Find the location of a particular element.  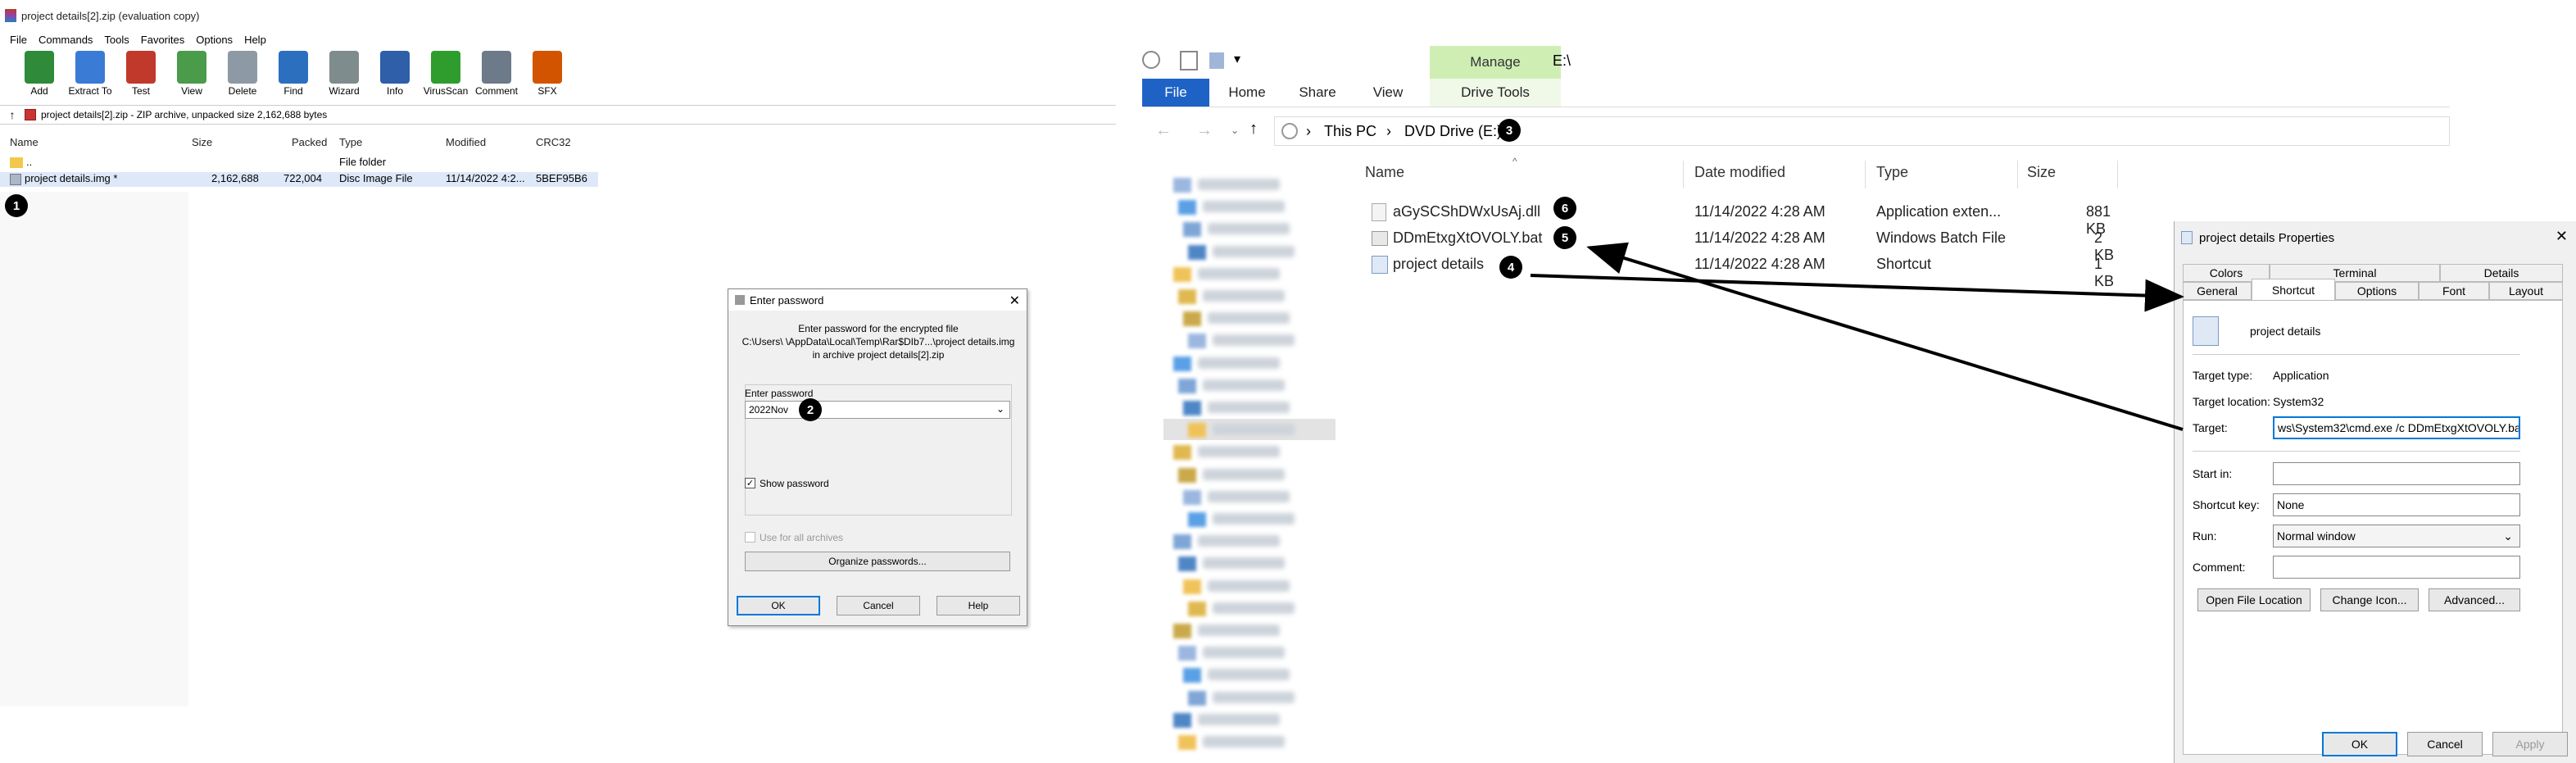

annotation-arrows is located at coordinates (1857, 336).